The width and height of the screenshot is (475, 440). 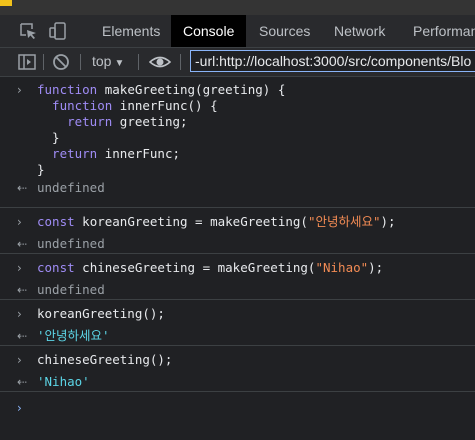 I want to click on show-sidebar-icon, so click(x=27, y=64).